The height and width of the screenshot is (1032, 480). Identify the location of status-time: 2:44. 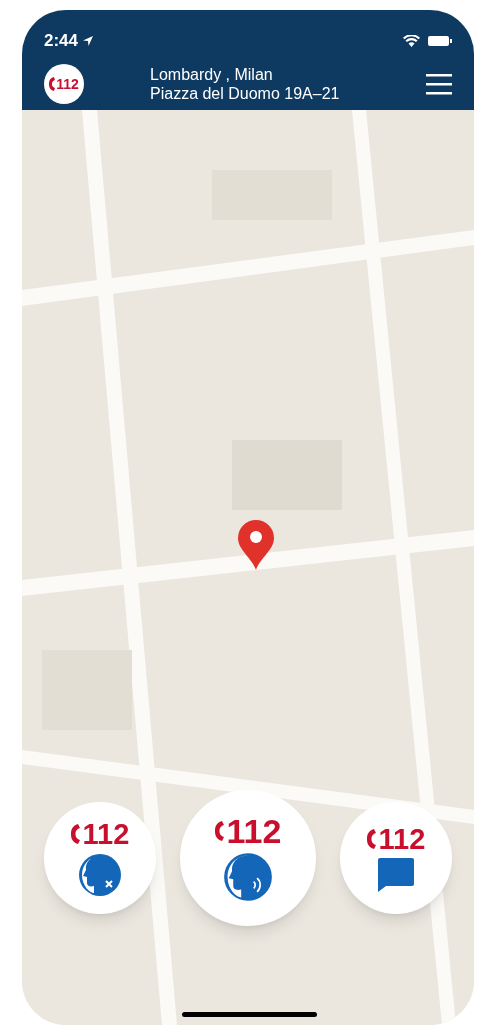
(61, 41).